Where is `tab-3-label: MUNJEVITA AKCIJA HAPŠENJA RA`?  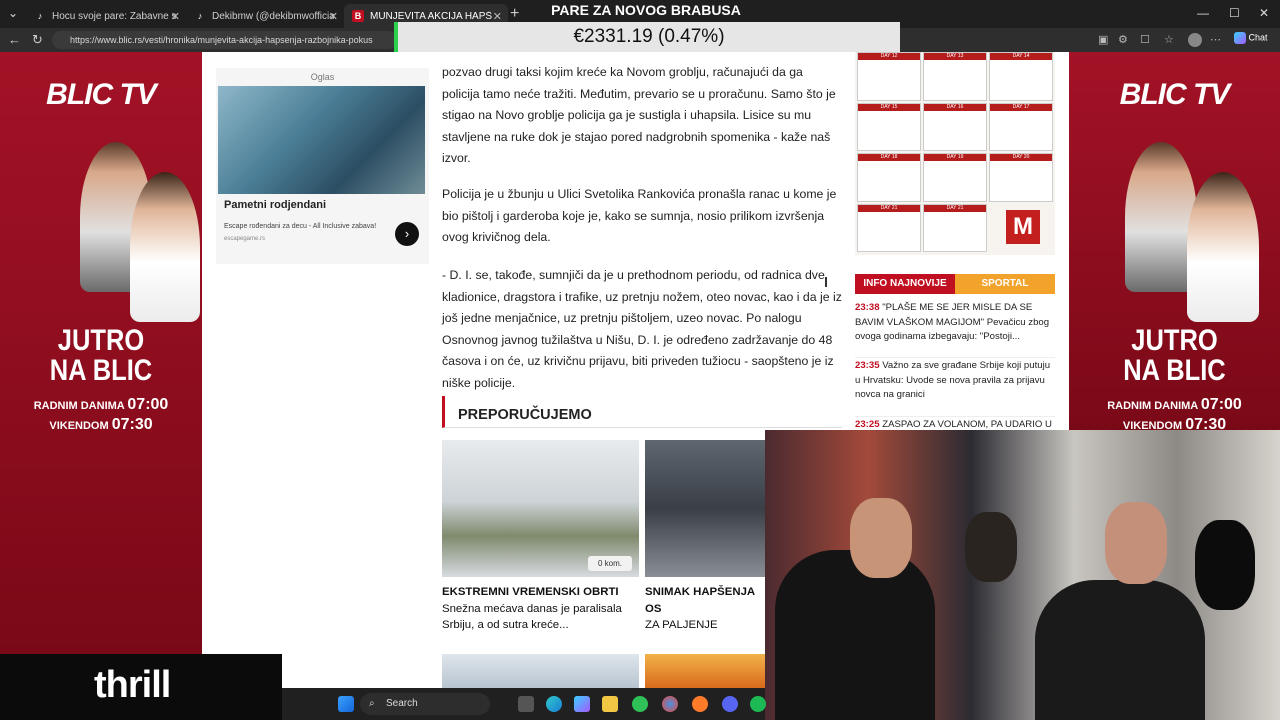 tab-3-label: MUNJEVITA AKCIJA HAPŠENJA RA is located at coordinates (431, 16).